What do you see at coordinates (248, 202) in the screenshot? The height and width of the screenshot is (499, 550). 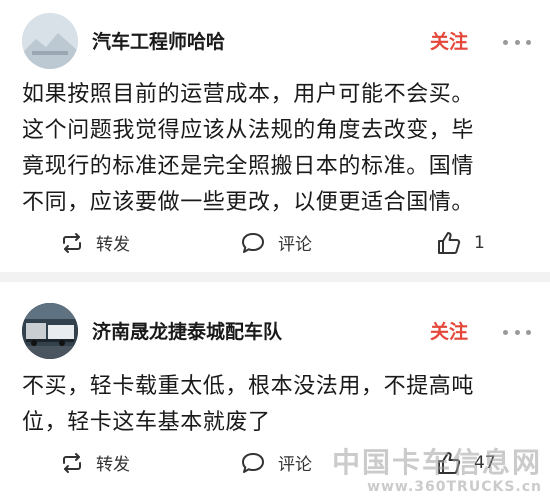 I see `post-body-line: 不同，应该要做一些更改，以便更适合国情。` at bounding box center [248, 202].